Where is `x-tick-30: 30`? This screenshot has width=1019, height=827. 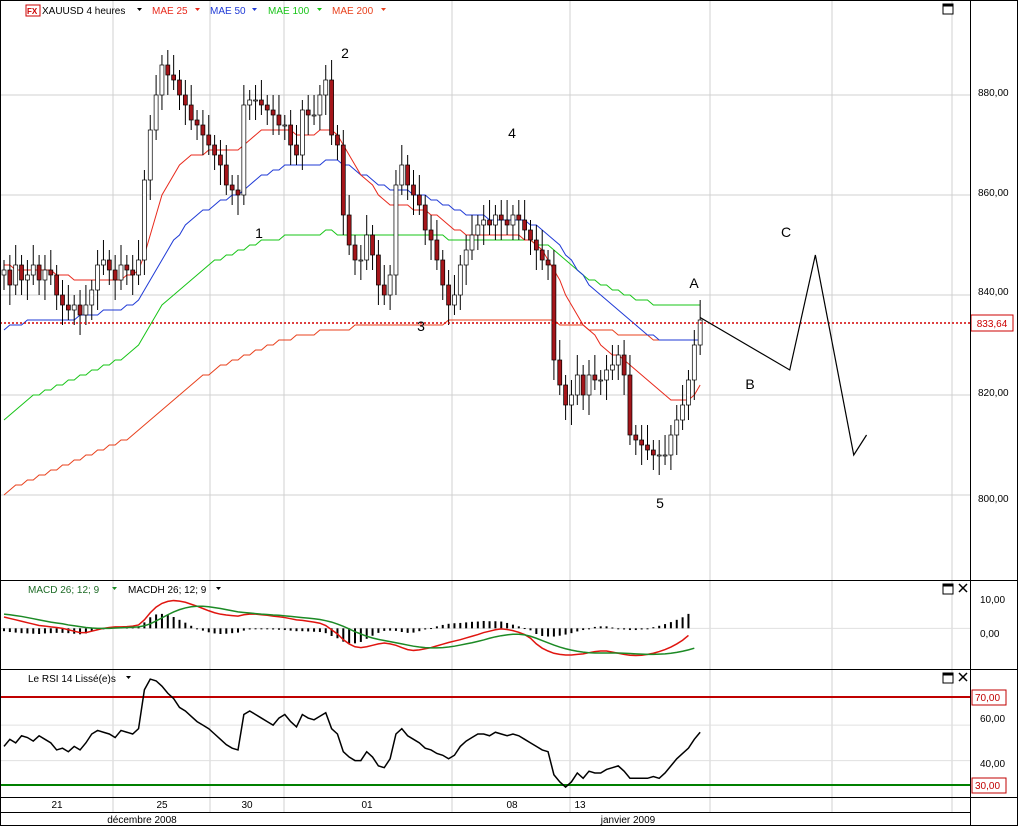 x-tick-30: 30 is located at coordinates (247, 805).